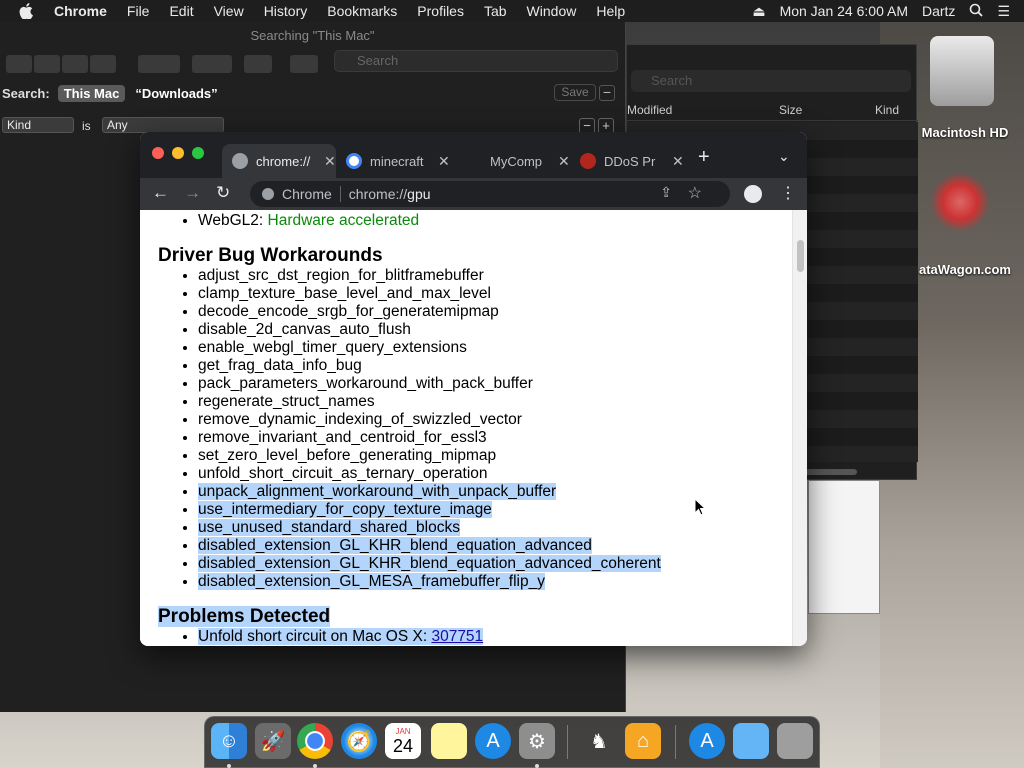  Describe the element at coordinates (347, 455) in the screenshot. I see `workaround-text: set_zero_level_before_generating_mipmap` at that location.